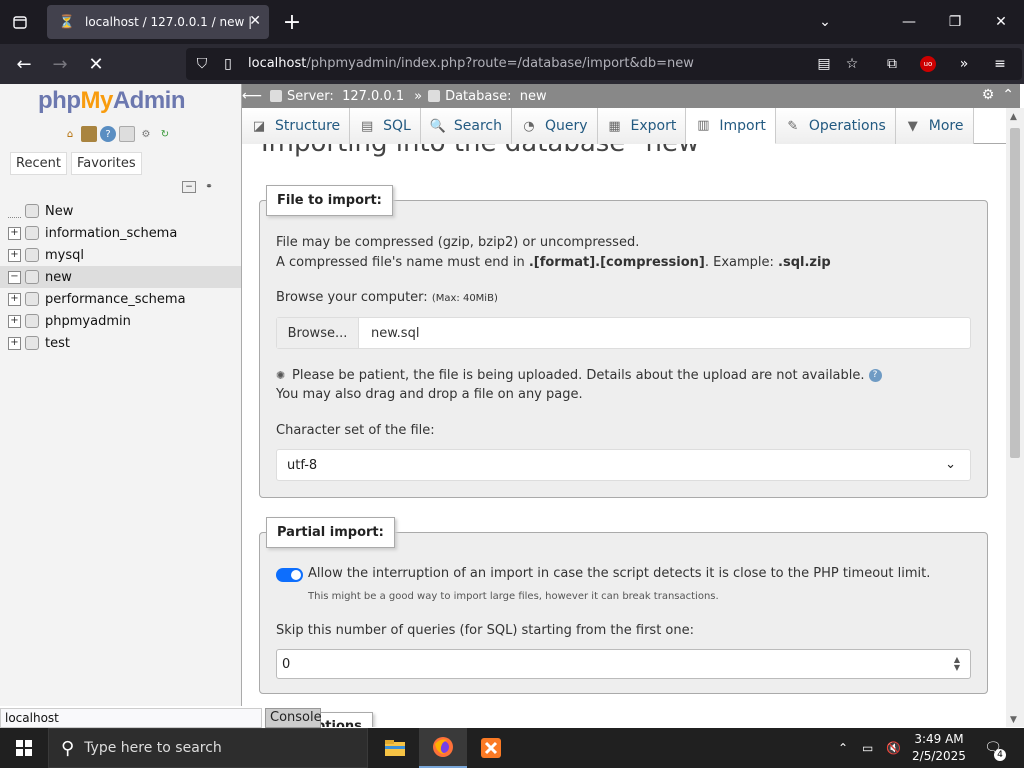 This screenshot has width=1024, height=768. Describe the element at coordinates (59, 211) in the screenshot. I see `tree-item-label: New` at that location.